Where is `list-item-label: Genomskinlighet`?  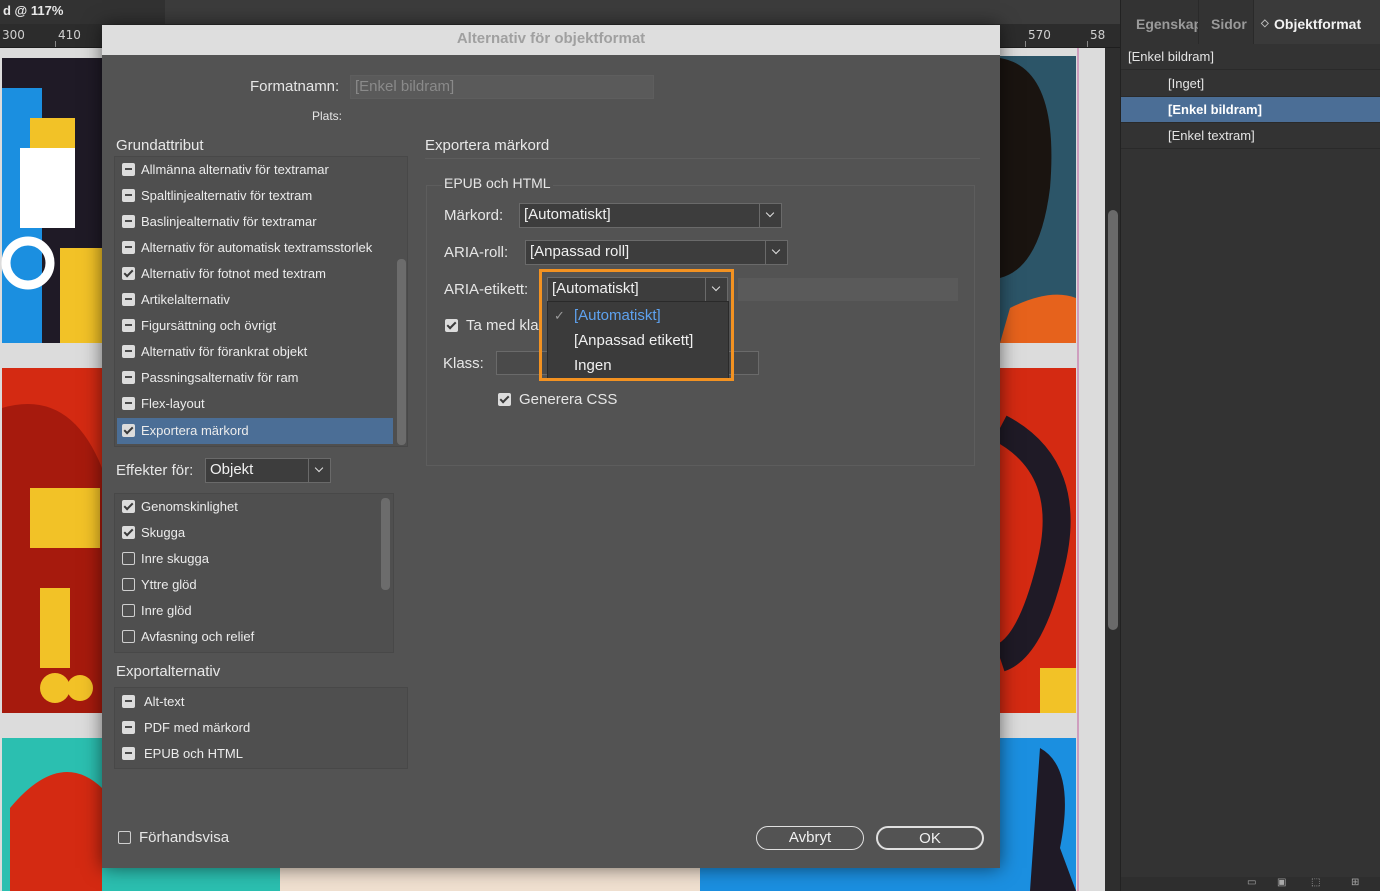
list-item-label: Genomskinlighet is located at coordinates (189, 506).